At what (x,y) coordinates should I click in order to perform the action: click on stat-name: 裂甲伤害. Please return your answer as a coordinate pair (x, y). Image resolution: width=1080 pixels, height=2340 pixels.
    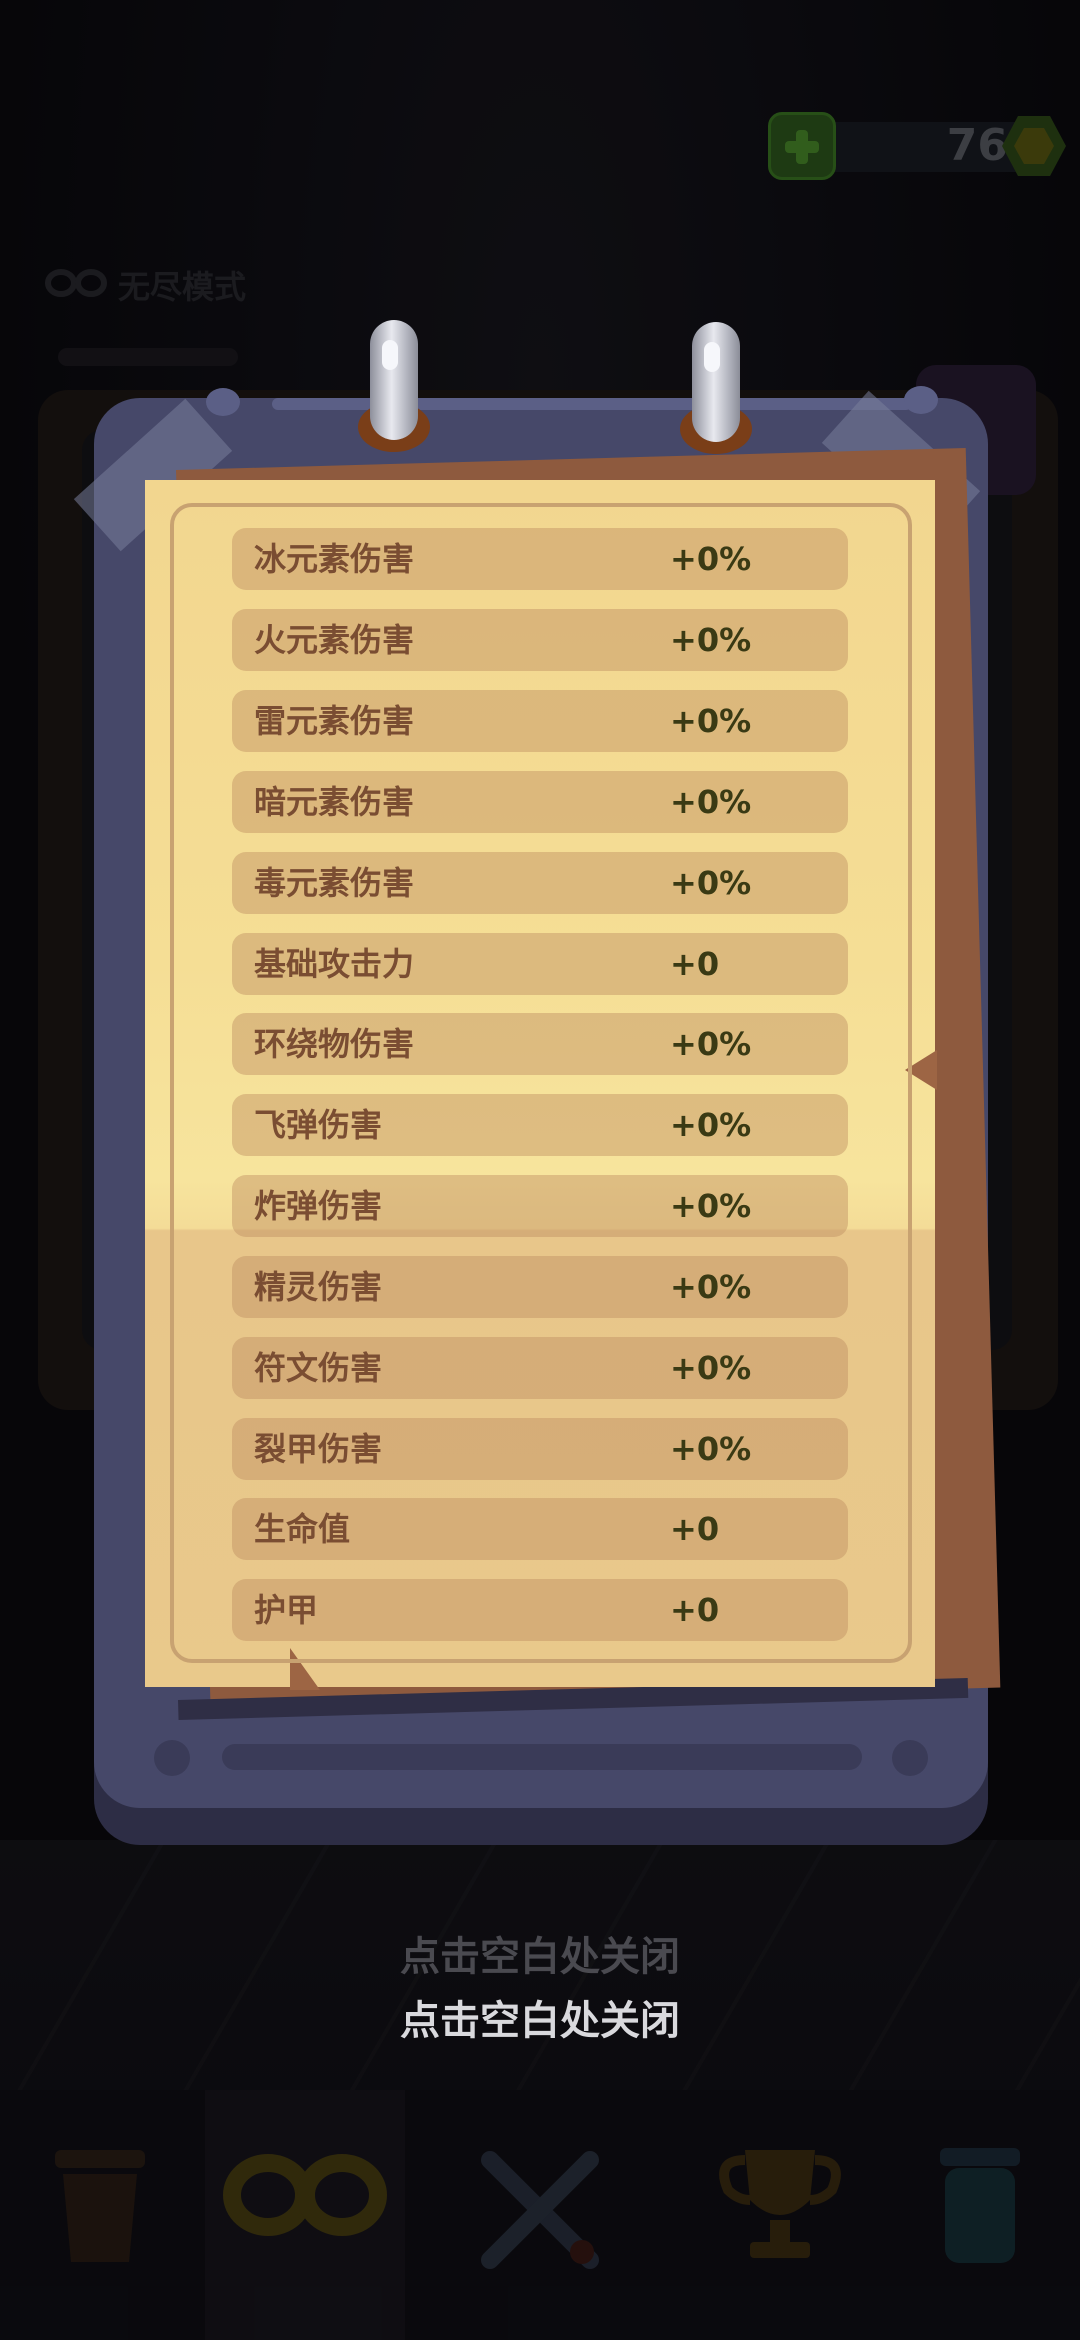
    Looking at the image, I should click on (318, 1449).